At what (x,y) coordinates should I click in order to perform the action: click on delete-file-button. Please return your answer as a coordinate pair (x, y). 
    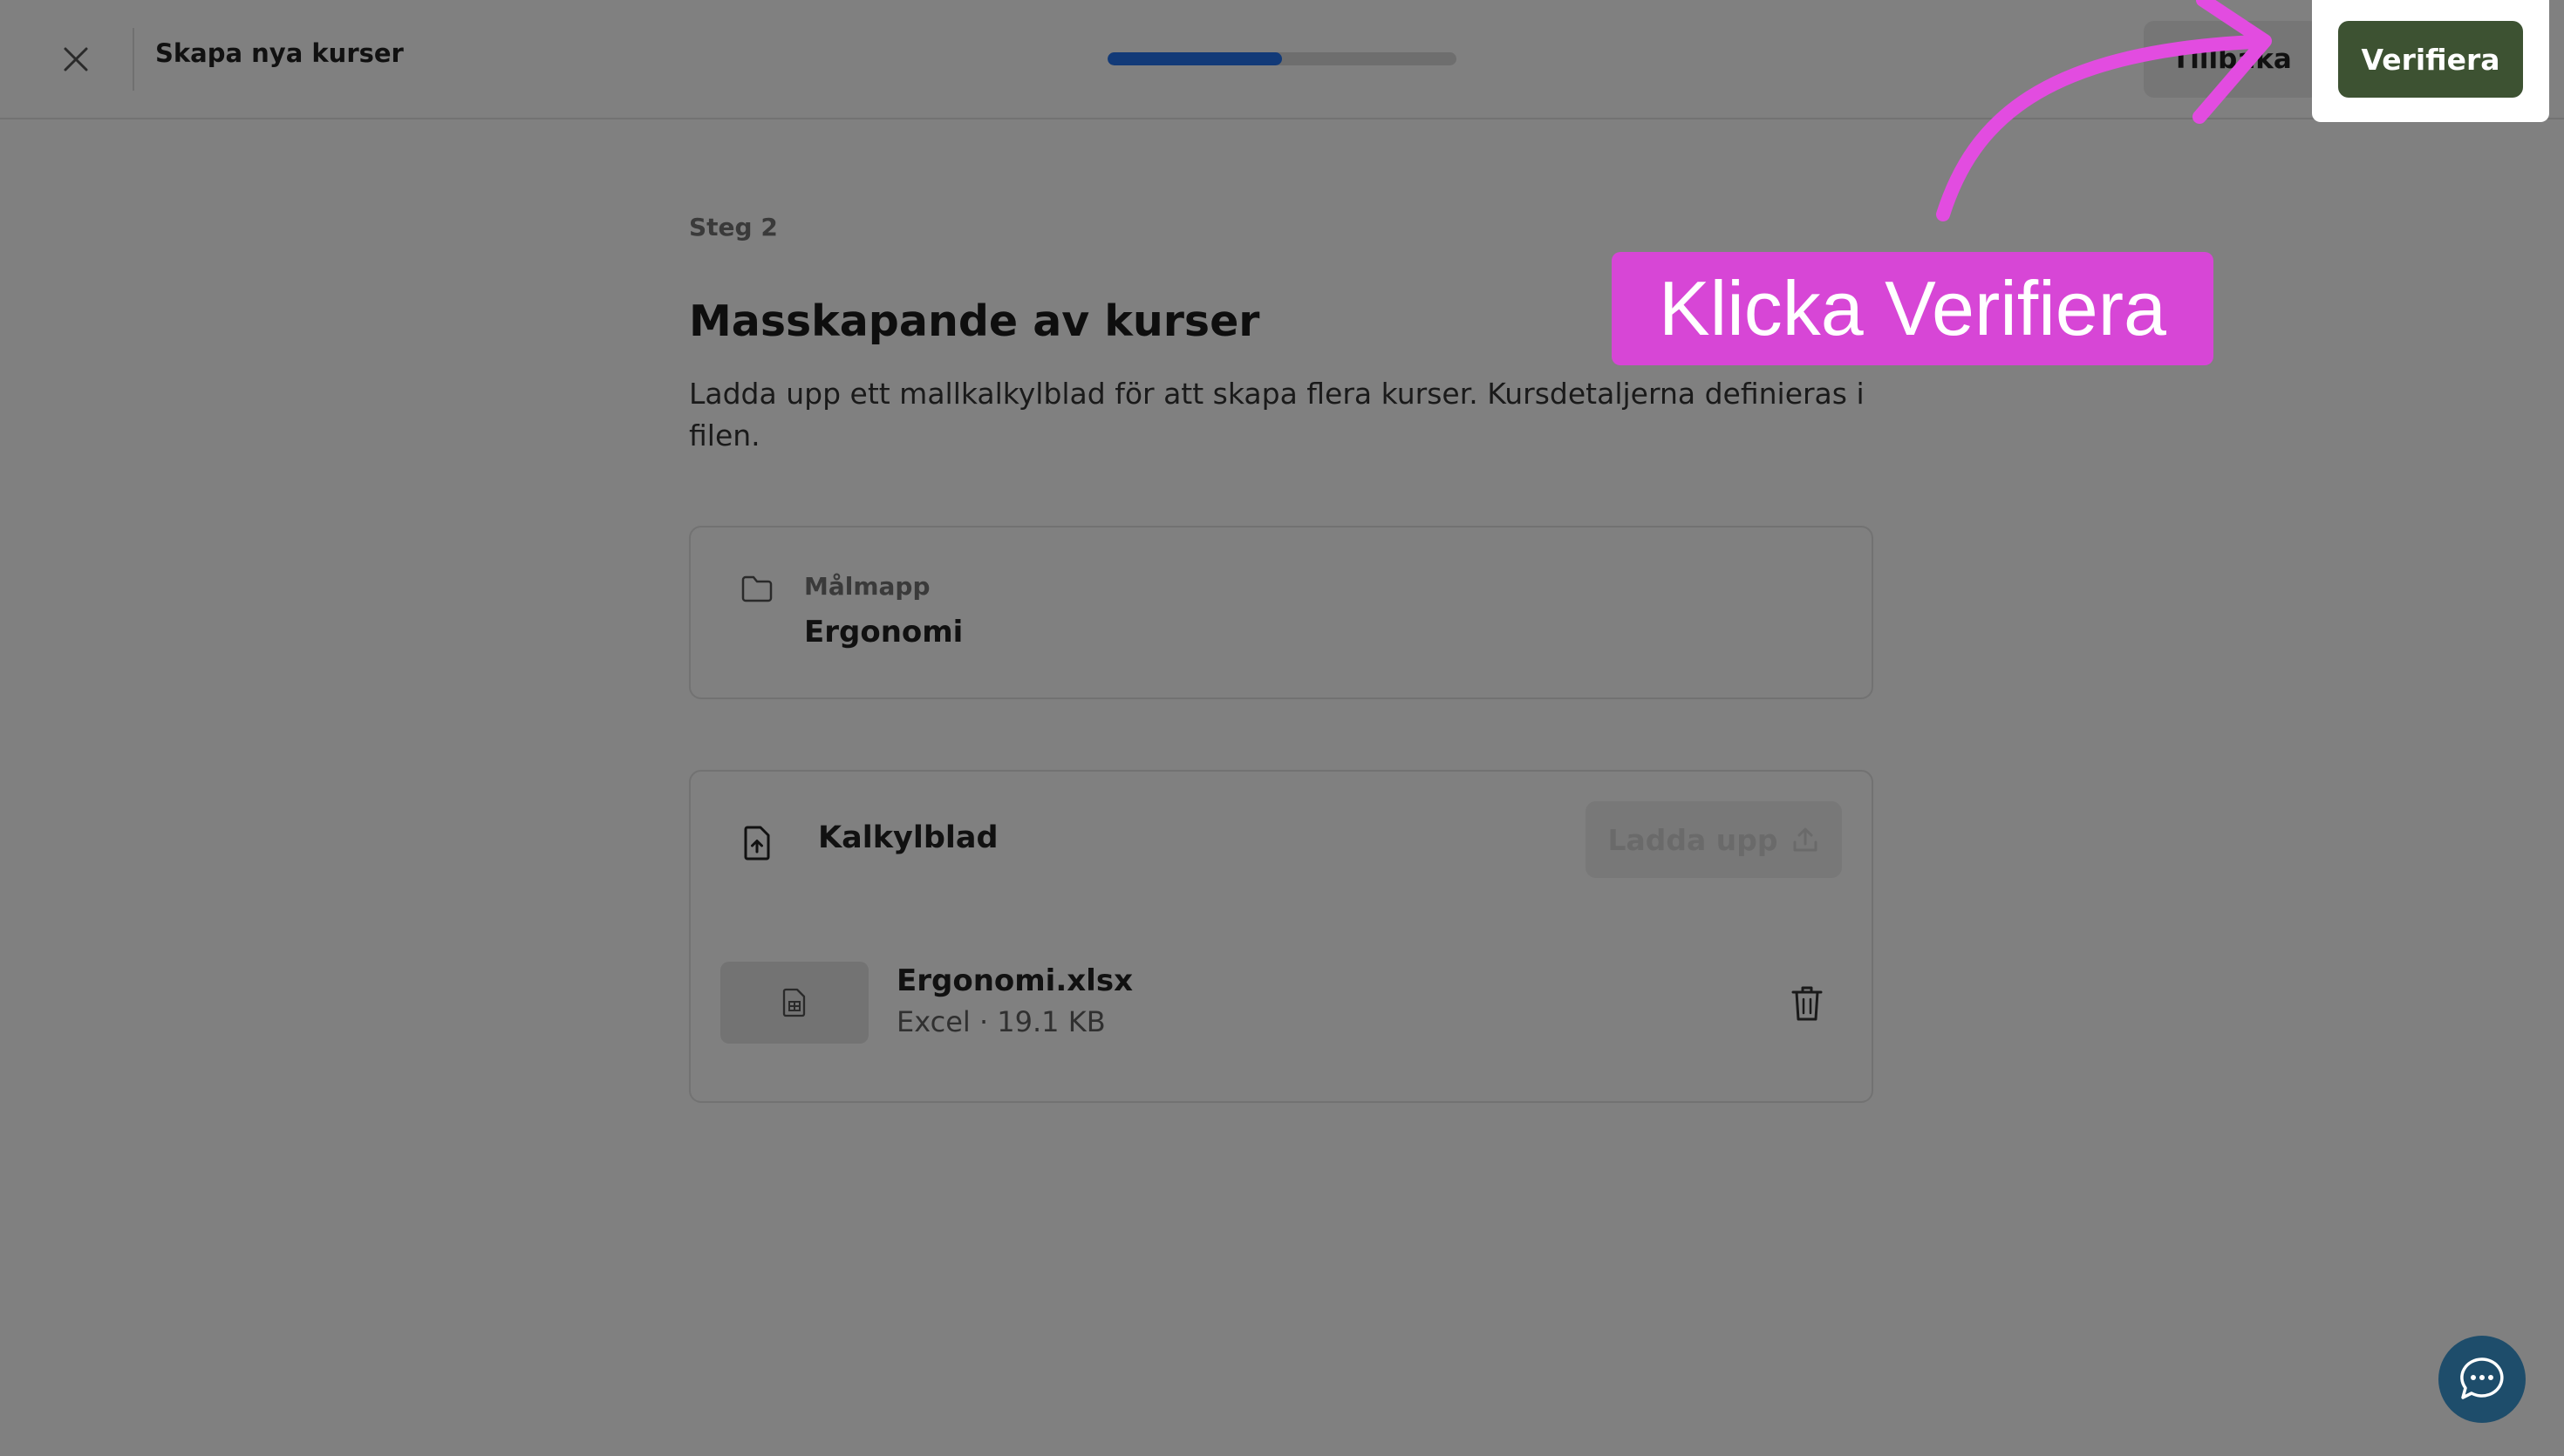
    Looking at the image, I should click on (1807, 1003).